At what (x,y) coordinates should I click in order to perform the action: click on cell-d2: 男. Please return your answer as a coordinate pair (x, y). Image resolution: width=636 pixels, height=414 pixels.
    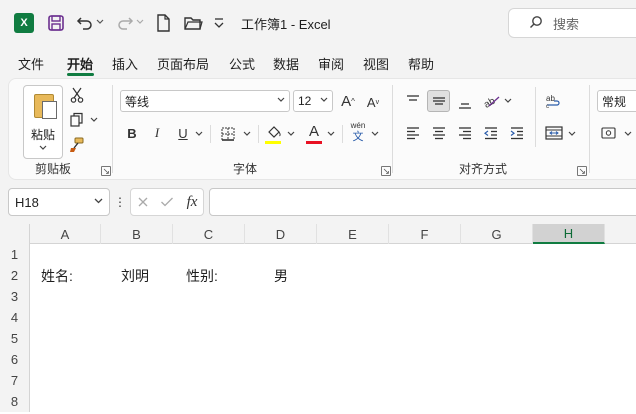
    Looking at the image, I should click on (281, 275).